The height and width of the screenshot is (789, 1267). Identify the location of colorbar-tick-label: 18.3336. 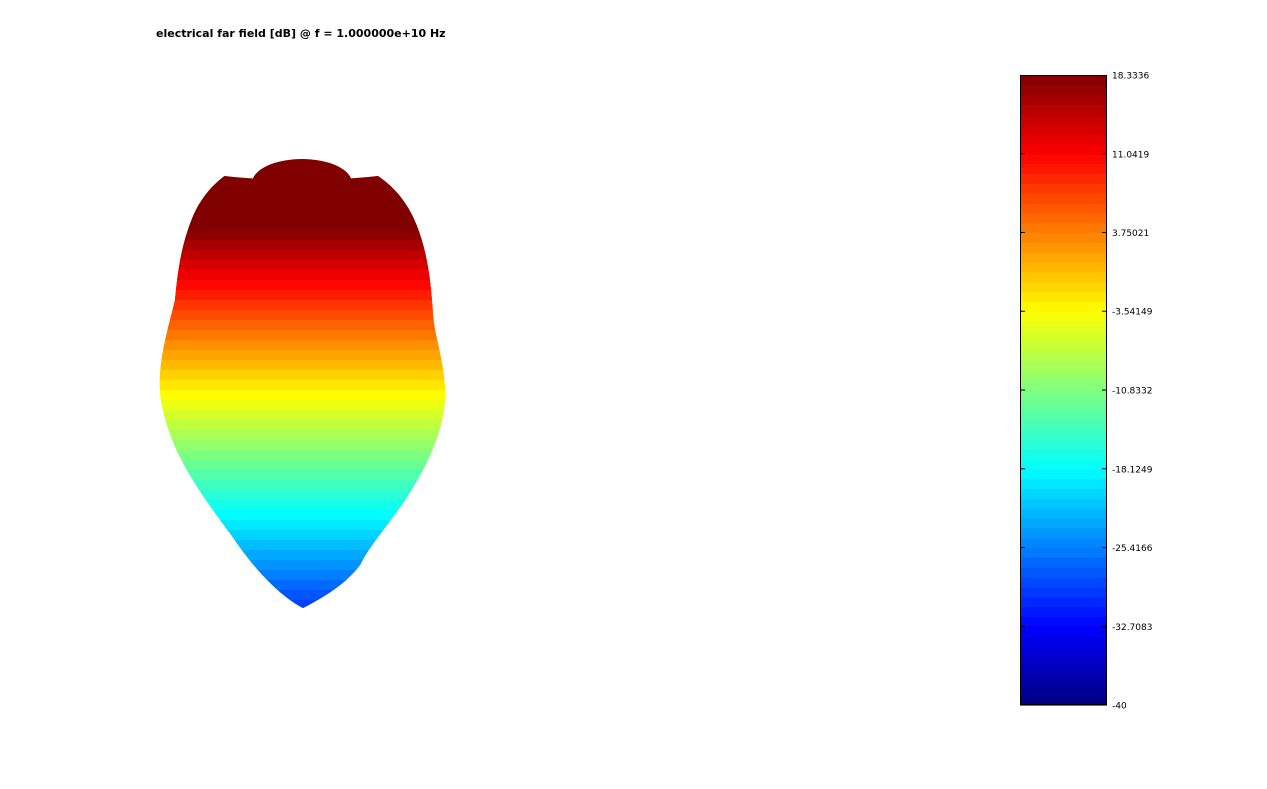
(1130, 77).